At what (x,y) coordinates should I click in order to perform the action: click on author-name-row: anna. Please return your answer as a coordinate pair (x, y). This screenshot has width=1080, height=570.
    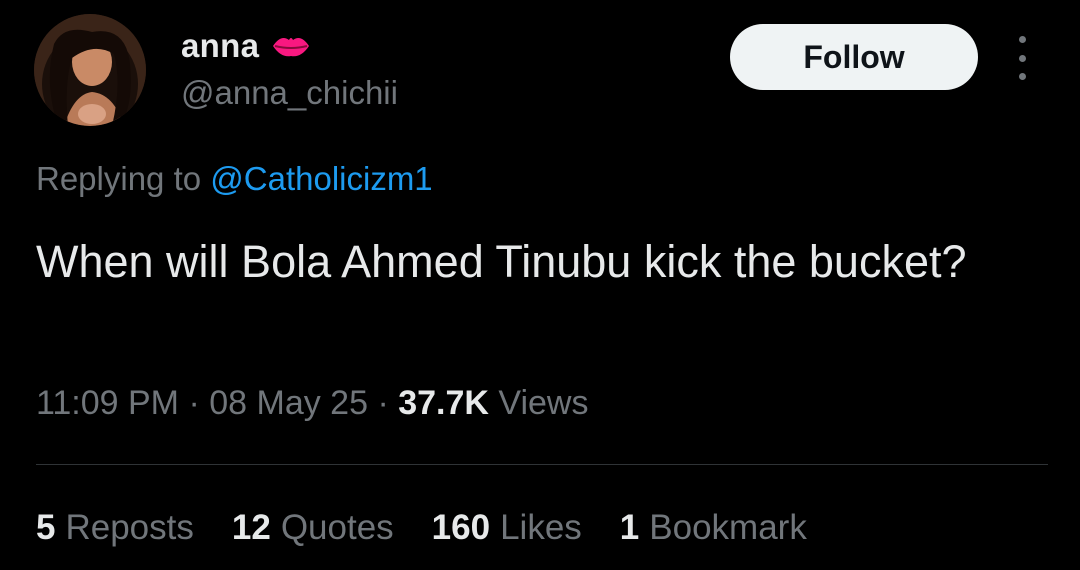
    Looking at the image, I should click on (246, 46).